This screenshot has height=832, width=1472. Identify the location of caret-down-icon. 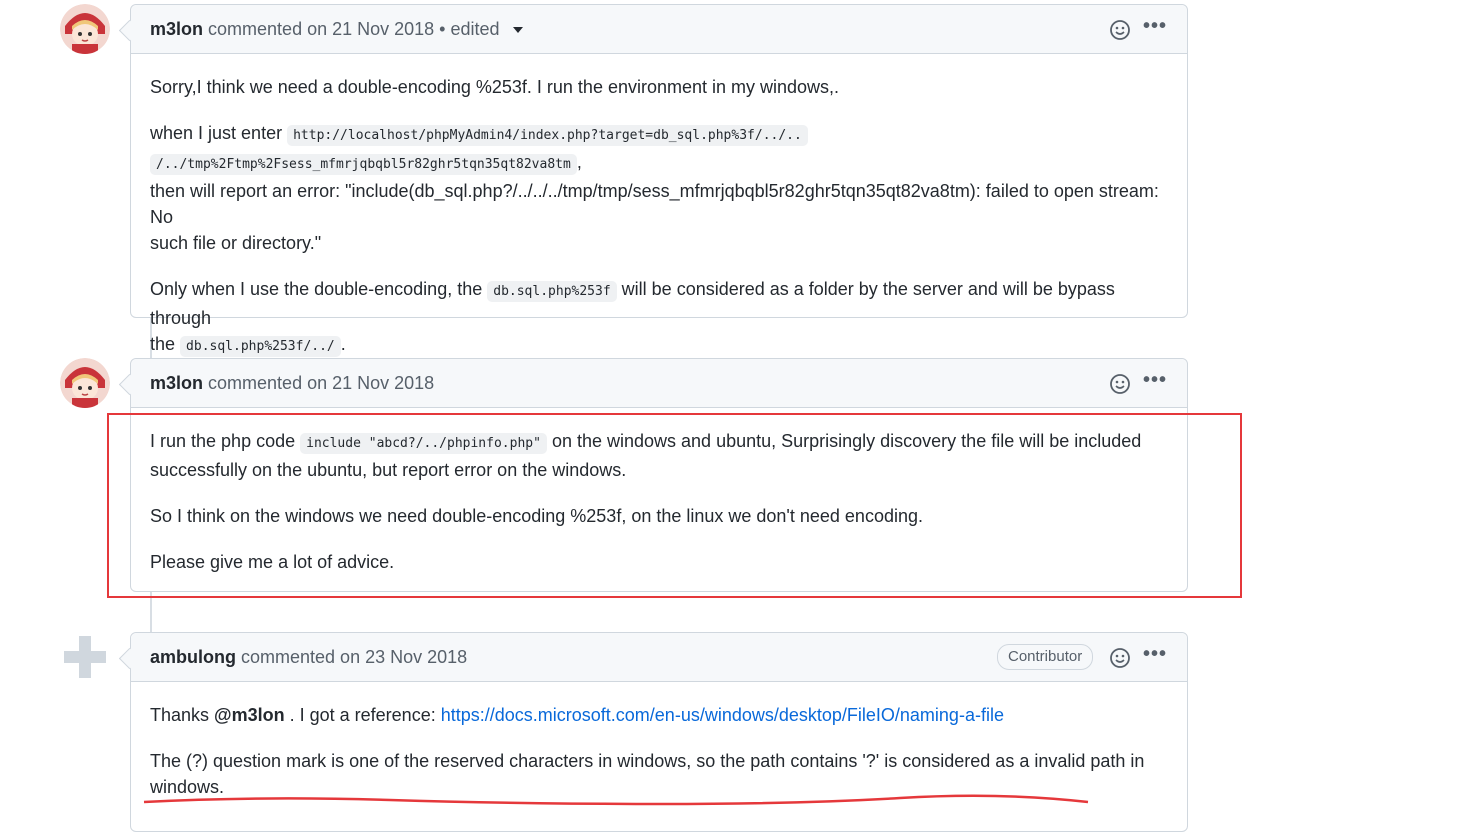
(517, 30).